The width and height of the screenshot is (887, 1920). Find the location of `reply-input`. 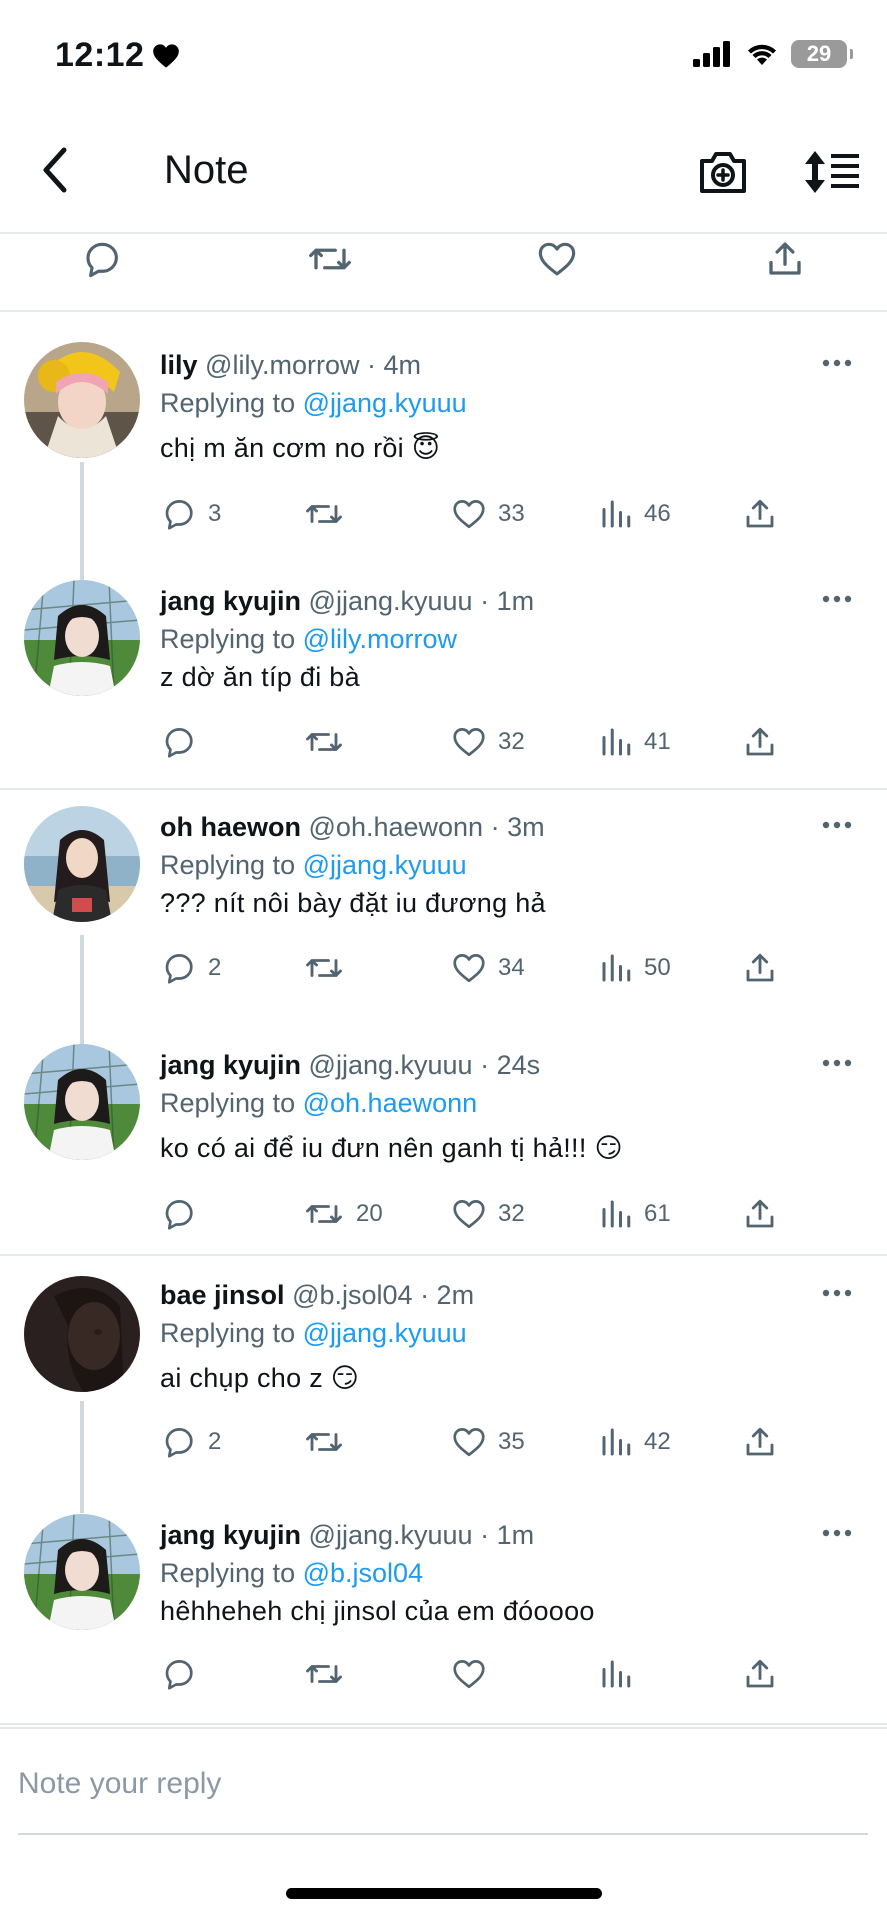

reply-input is located at coordinates (443, 1784).